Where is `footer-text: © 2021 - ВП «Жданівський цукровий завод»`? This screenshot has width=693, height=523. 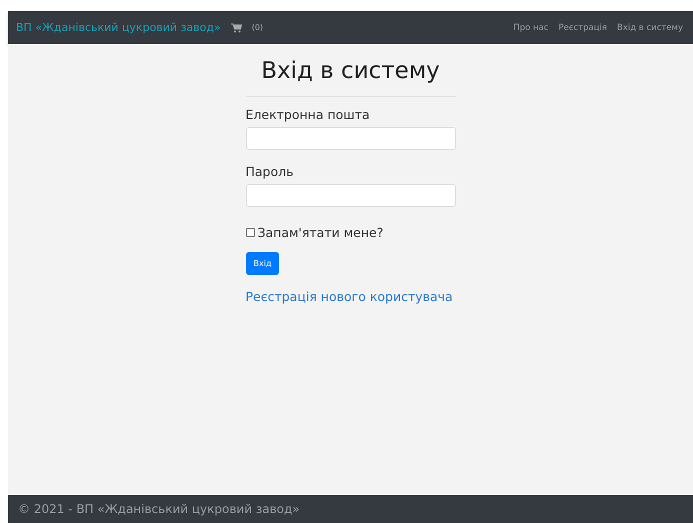
footer-text: © 2021 - ВП «Жданівський цукровий завод» is located at coordinates (159, 509).